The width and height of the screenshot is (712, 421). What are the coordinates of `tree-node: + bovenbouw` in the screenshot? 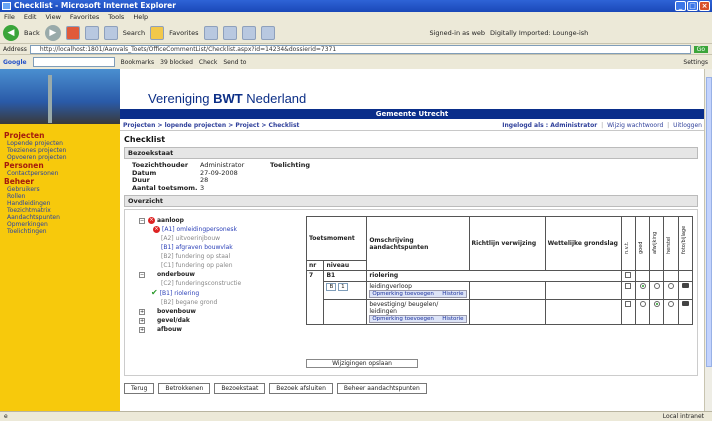 It's located at (221, 311).